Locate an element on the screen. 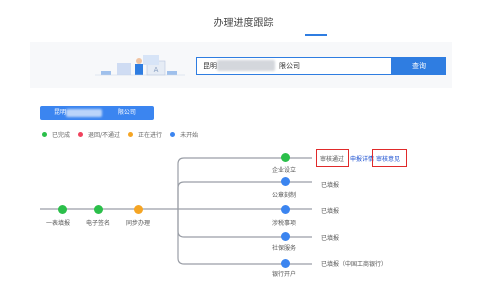 This screenshot has height=291, width=487. status-approved: 审核通过 is located at coordinates (332, 159).